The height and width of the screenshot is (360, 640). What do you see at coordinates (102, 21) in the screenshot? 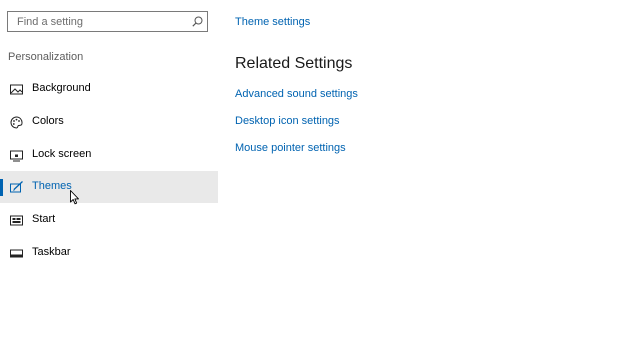
I see `search-input` at bounding box center [102, 21].